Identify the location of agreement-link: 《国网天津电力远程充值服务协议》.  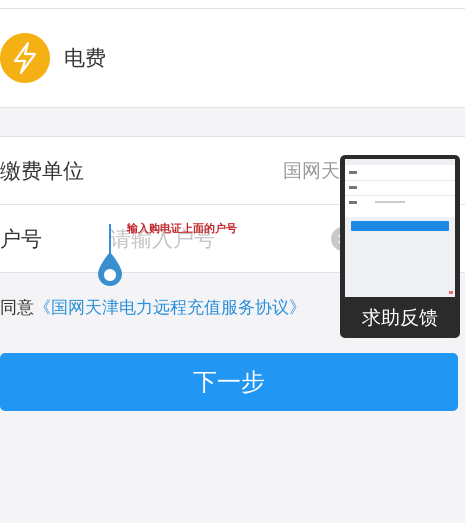
(170, 307).